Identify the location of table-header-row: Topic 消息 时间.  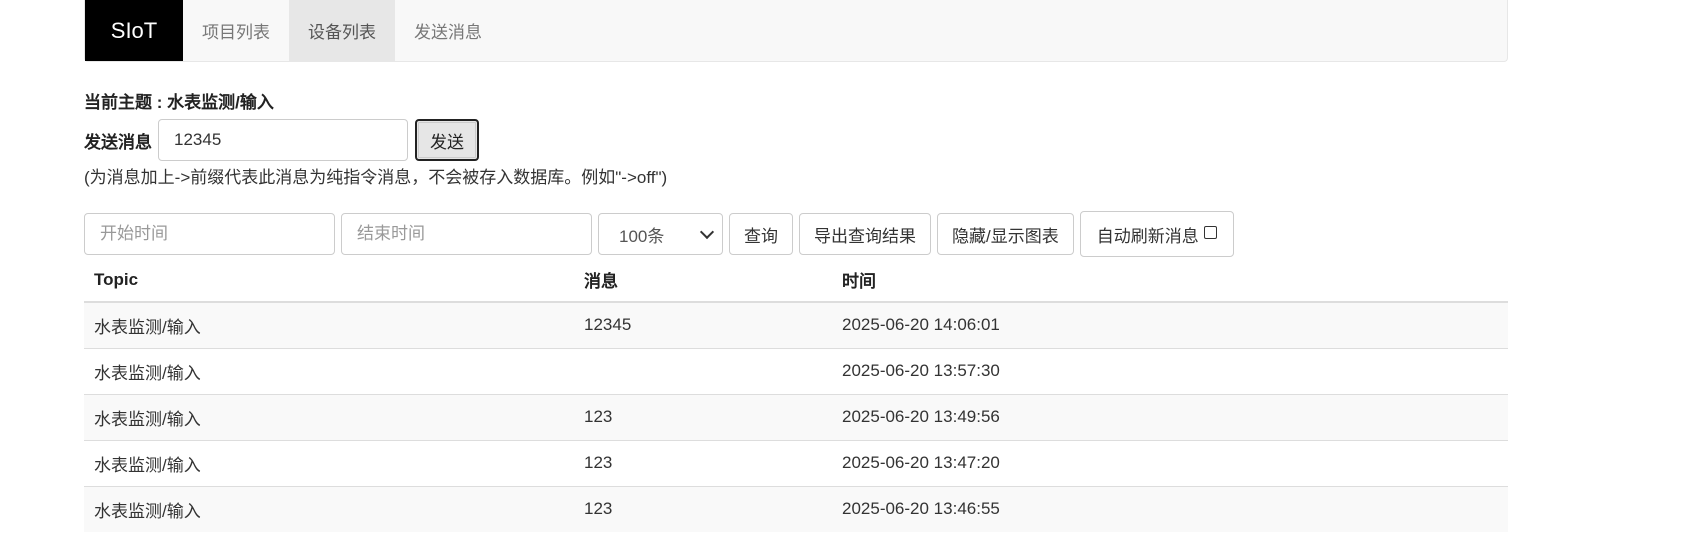
(796, 280).